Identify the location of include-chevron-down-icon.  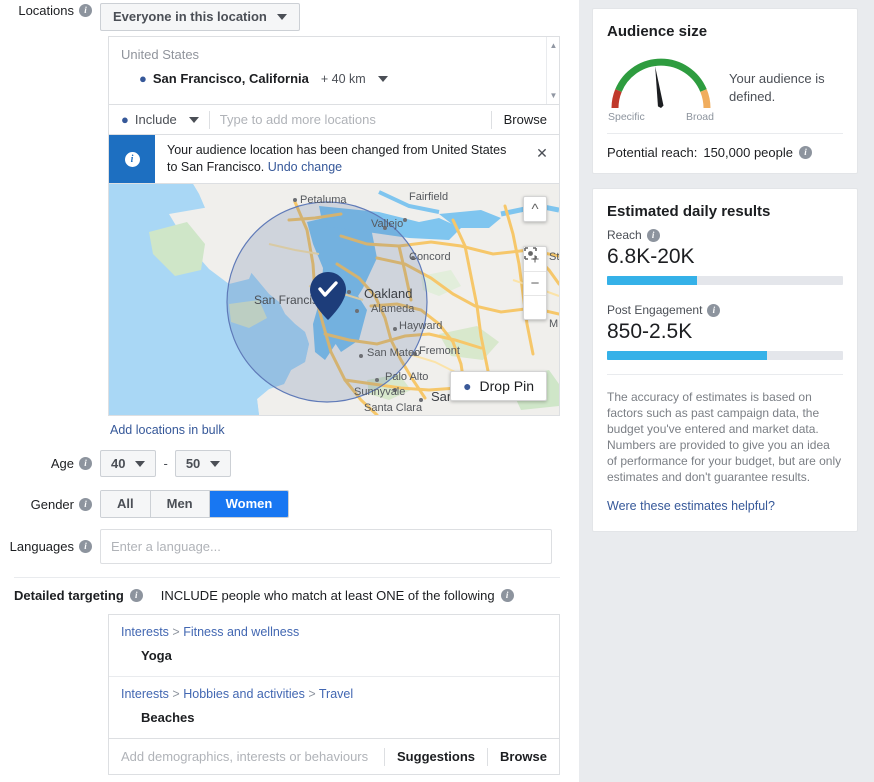
(193, 119).